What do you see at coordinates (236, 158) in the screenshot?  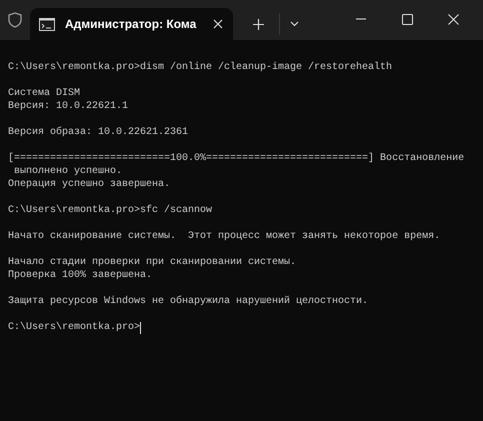 I see `console-line: [==========================100.0%===========================] Восстановление` at bounding box center [236, 158].